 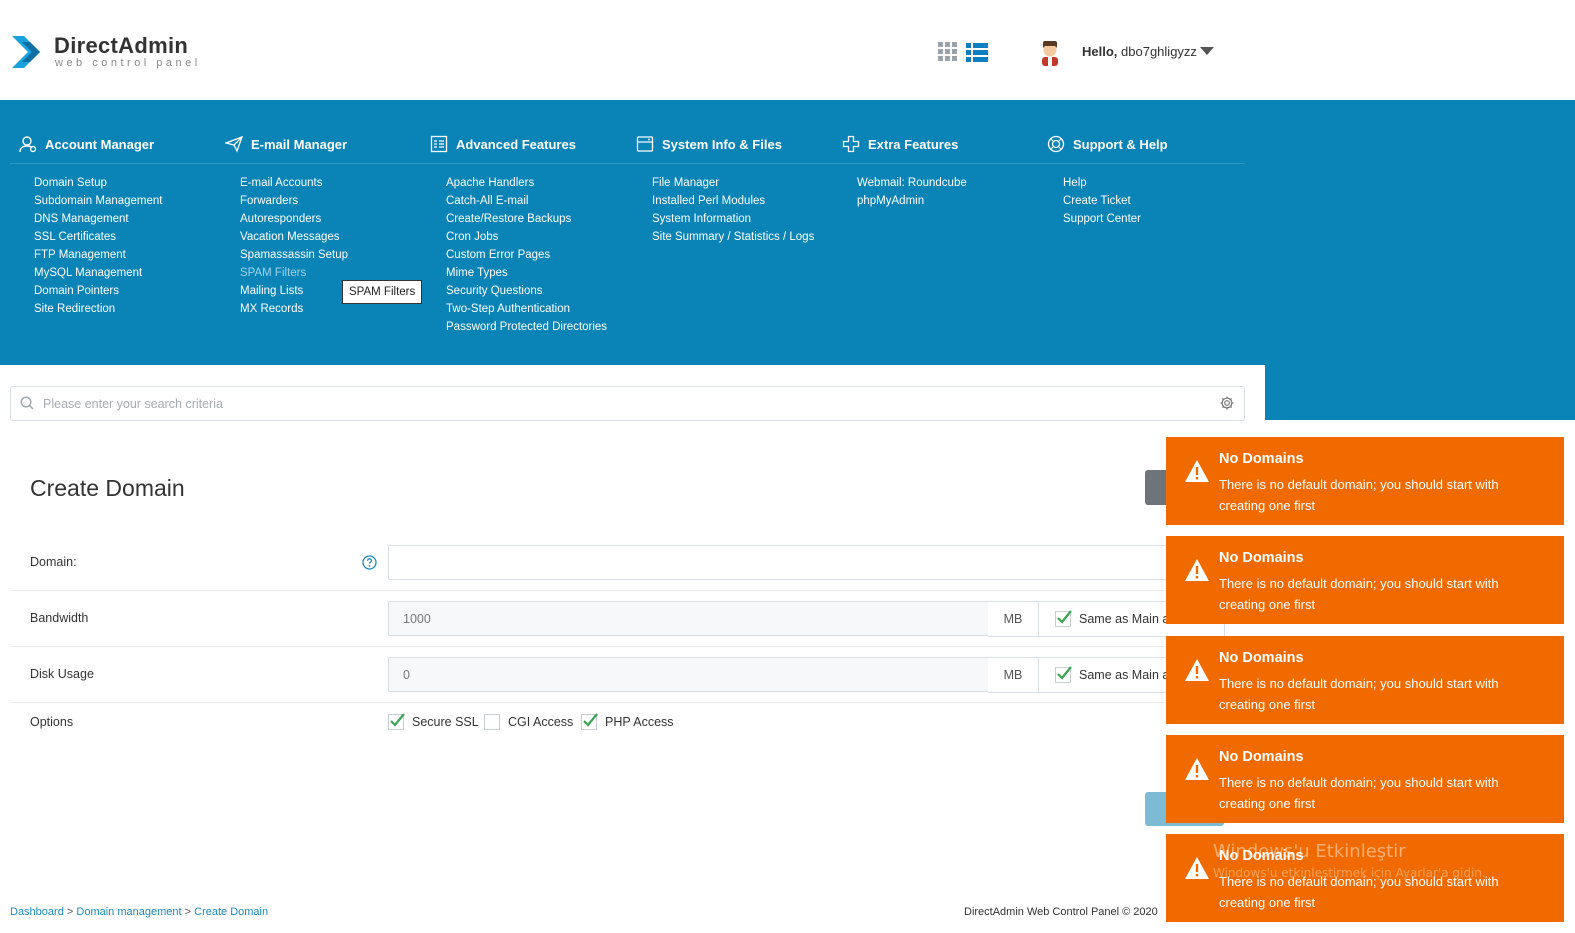 What do you see at coordinates (688, 618) in the screenshot?
I see `bandwidth-input` at bounding box center [688, 618].